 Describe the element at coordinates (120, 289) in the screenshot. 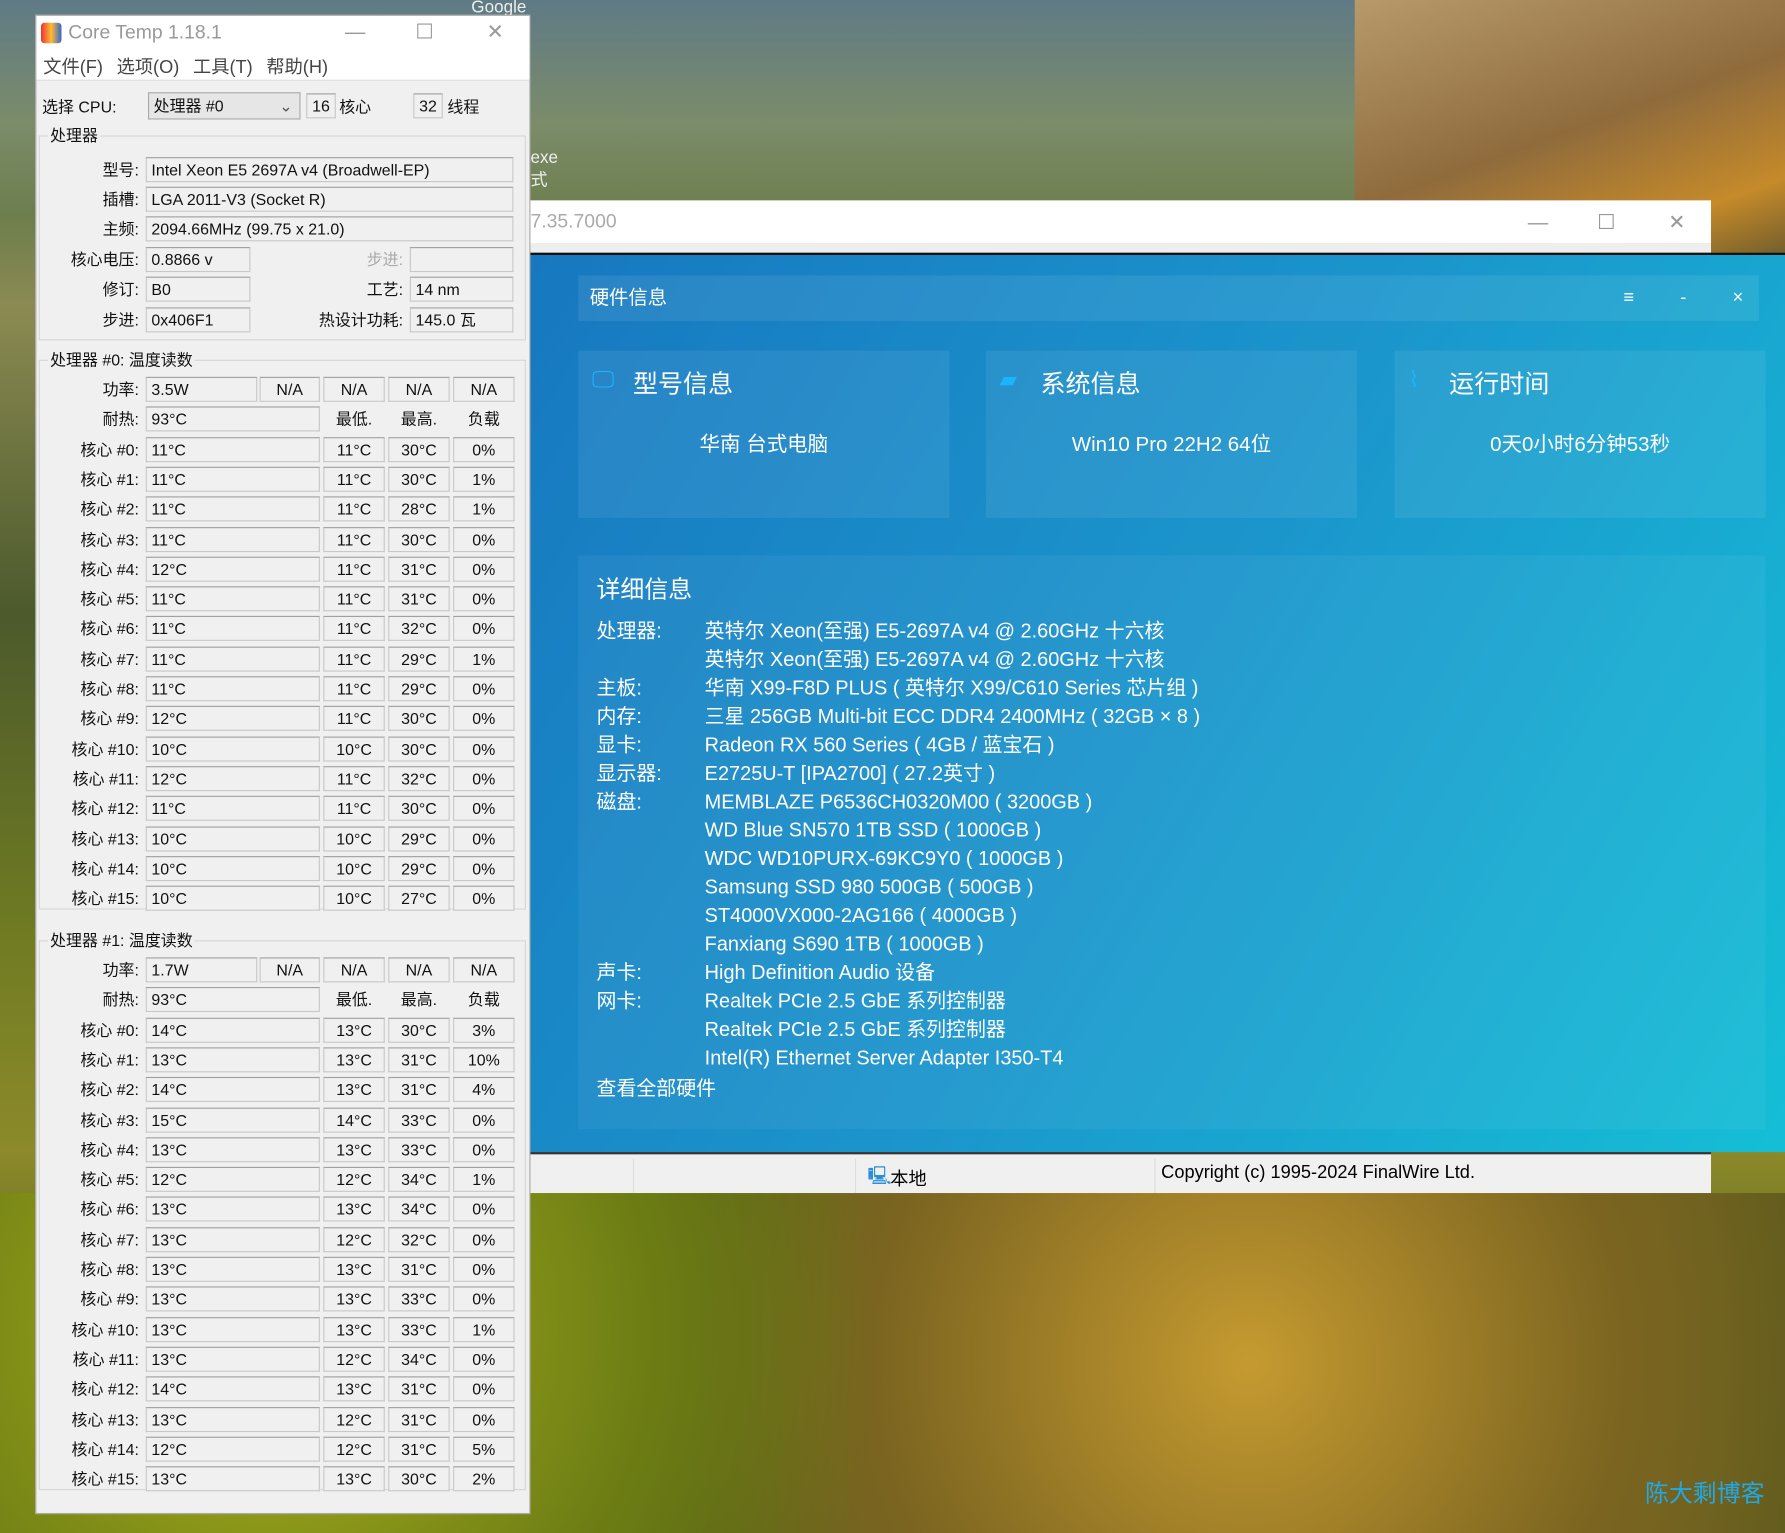

I see `revision-label: 修订:` at that location.